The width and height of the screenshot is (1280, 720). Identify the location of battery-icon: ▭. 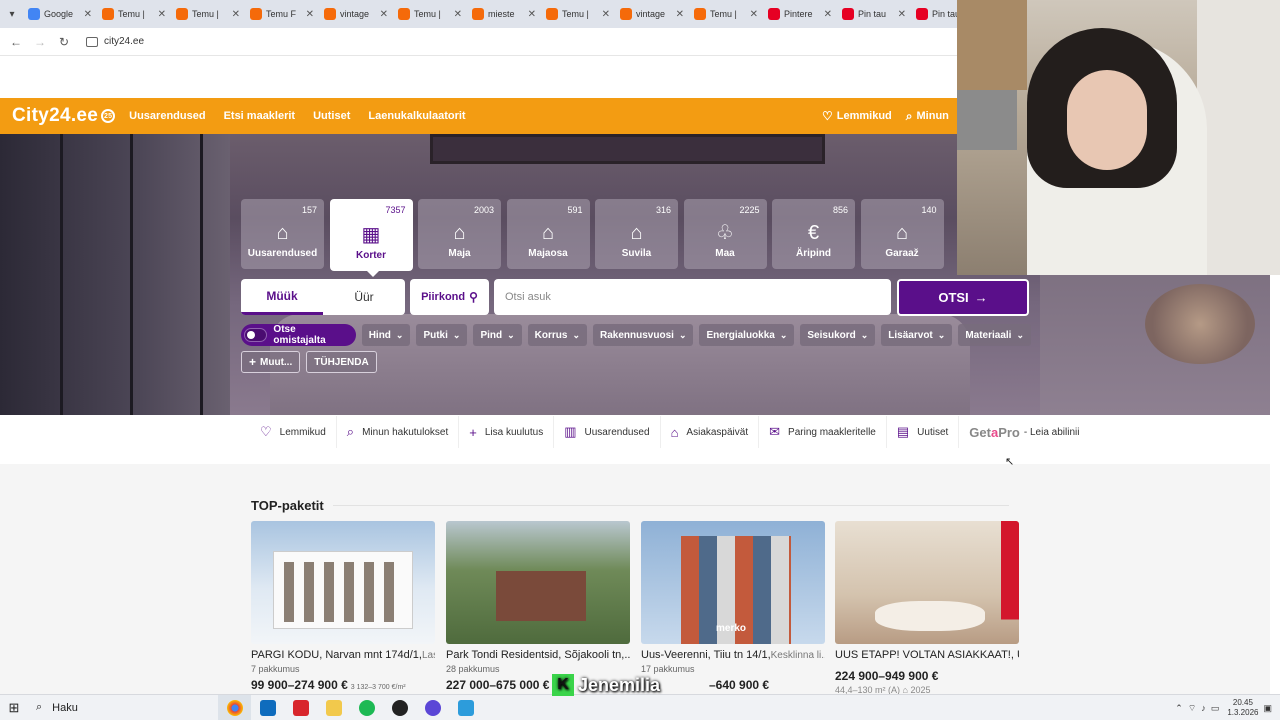
(1215, 708).